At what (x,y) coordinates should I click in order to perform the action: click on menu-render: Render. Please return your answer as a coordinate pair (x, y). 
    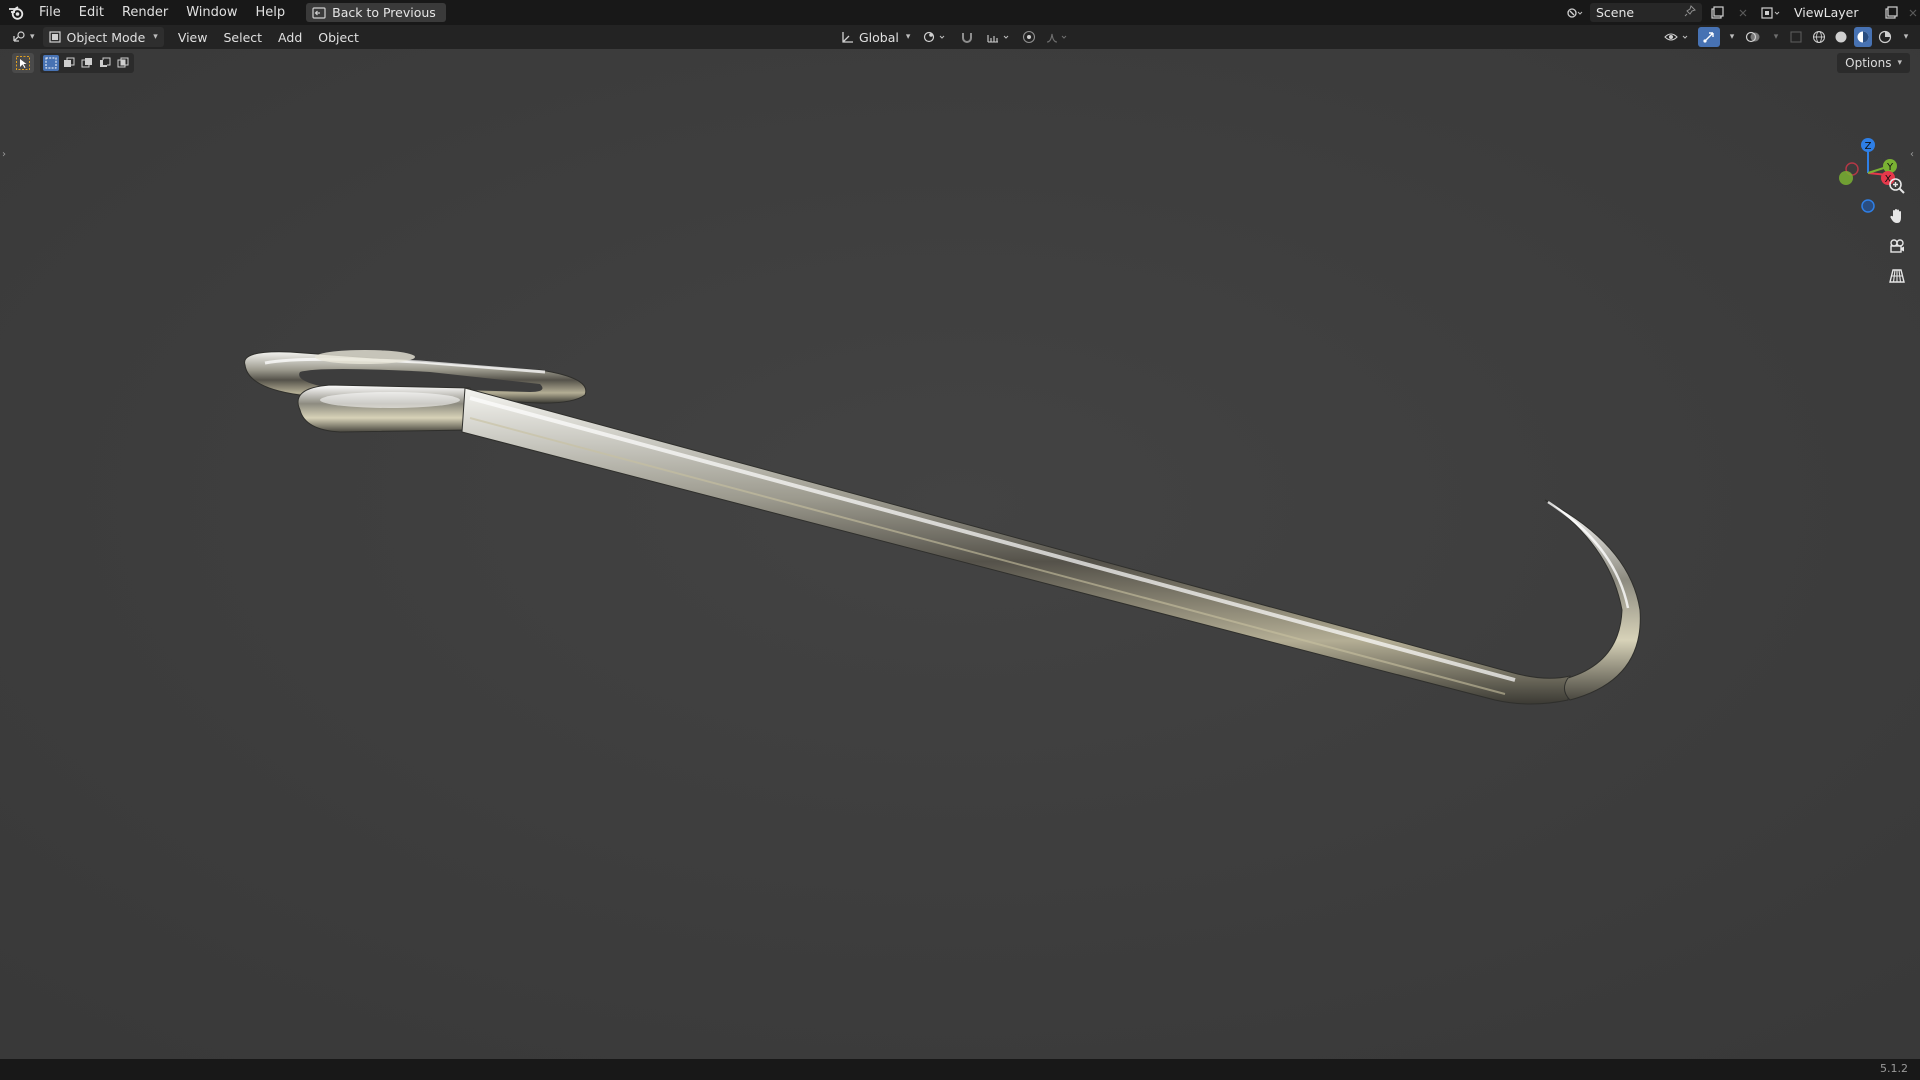
    Looking at the image, I should click on (145, 12).